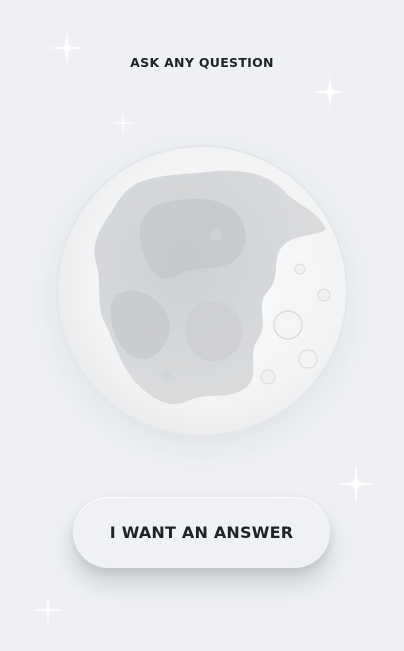 The width and height of the screenshot is (404, 651). I want to click on answer-button: I WANT AN ANSWER, so click(201, 532).